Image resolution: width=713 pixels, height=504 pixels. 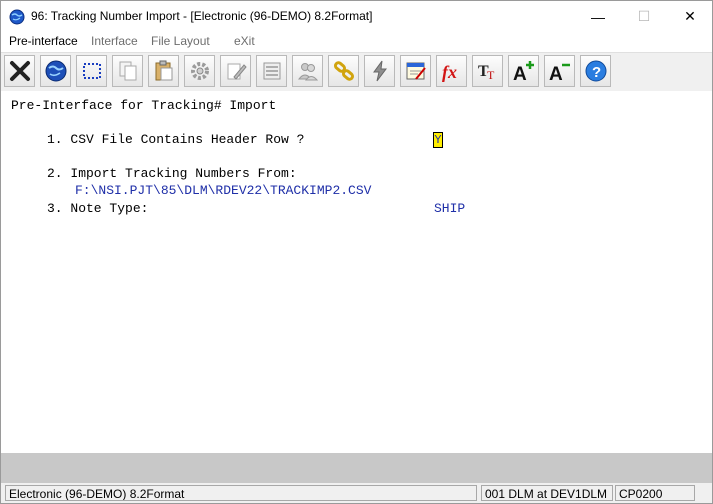 I want to click on question-1-label: 1. CSV File Contains Header Row ?, so click(x=176, y=139).